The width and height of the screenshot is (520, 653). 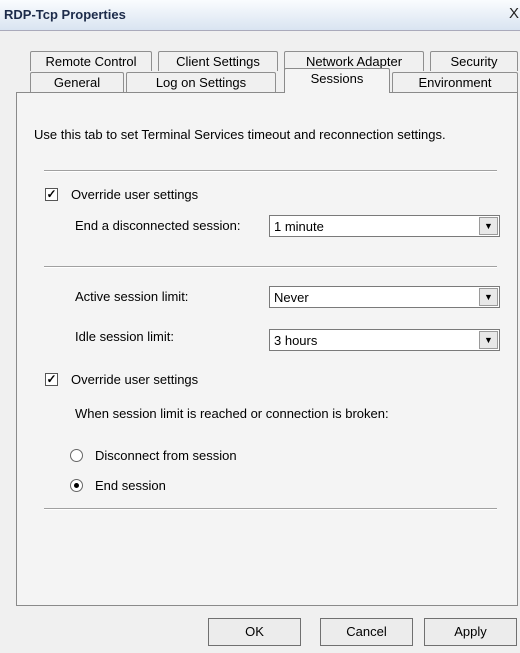 What do you see at coordinates (337, 80) in the screenshot?
I see `tab-sessions: Sessions` at bounding box center [337, 80].